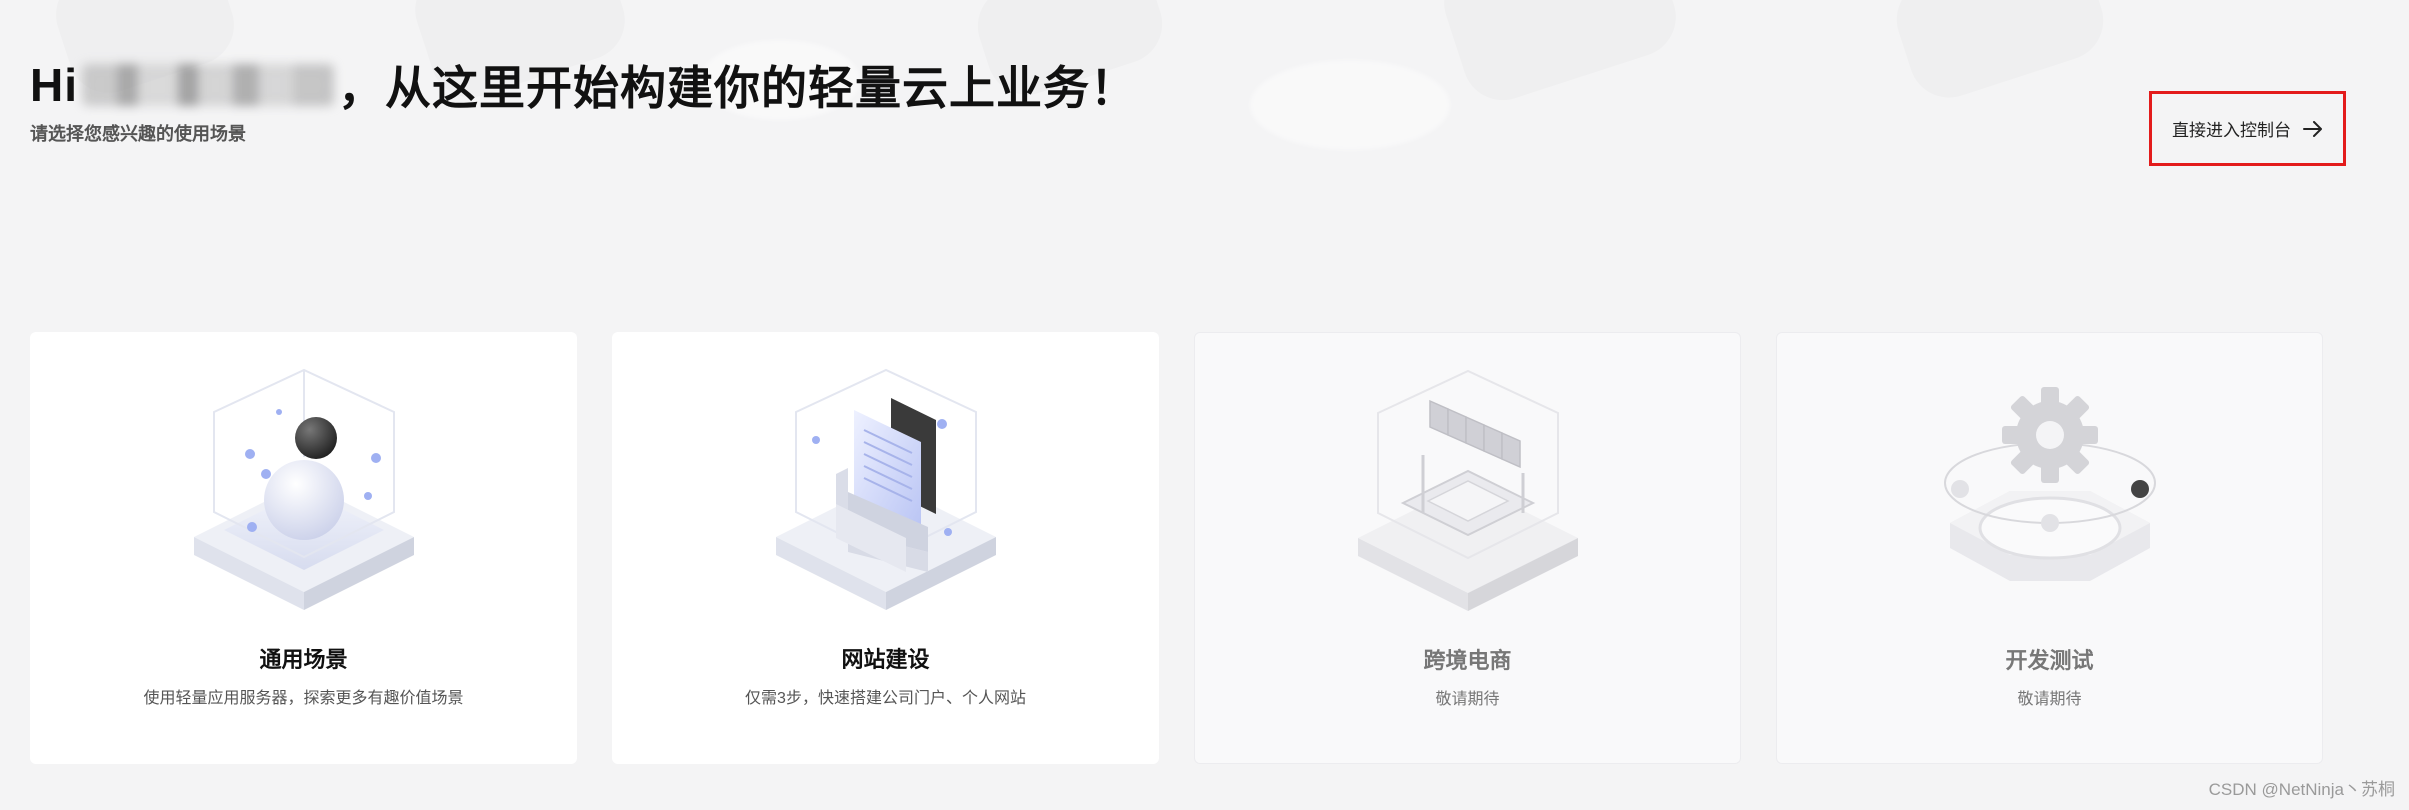  I want to click on card-description: 仅需3步，快速搭建公司门户、个人网站, so click(885, 698).